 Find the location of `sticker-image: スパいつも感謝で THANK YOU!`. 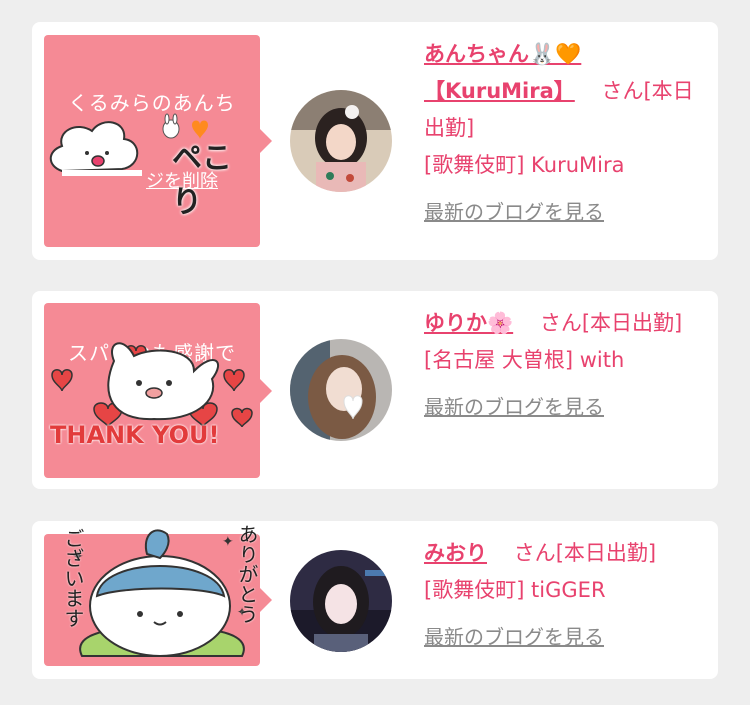

sticker-image: スパいつも感謝で THANK YOU! is located at coordinates (158, 390).